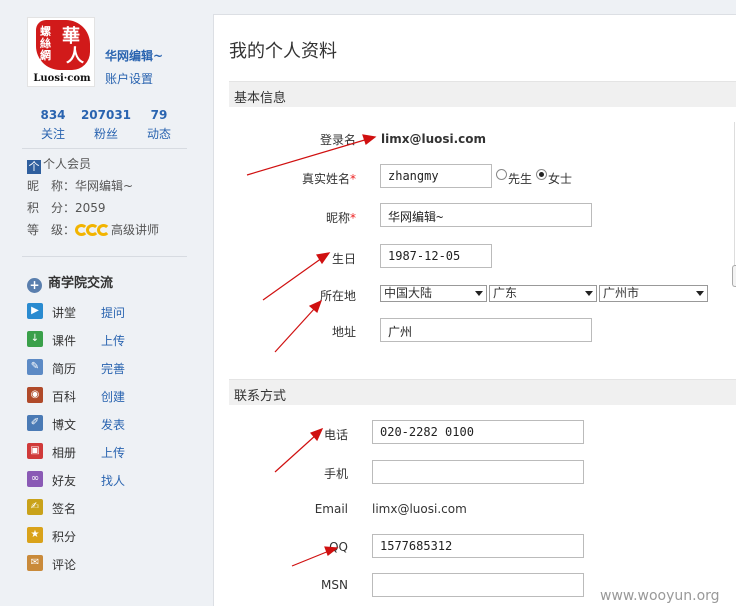 This screenshot has width=736, height=606. Describe the element at coordinates (337, 296) in the screenshot. I see `location-label: 所在地` at that location.